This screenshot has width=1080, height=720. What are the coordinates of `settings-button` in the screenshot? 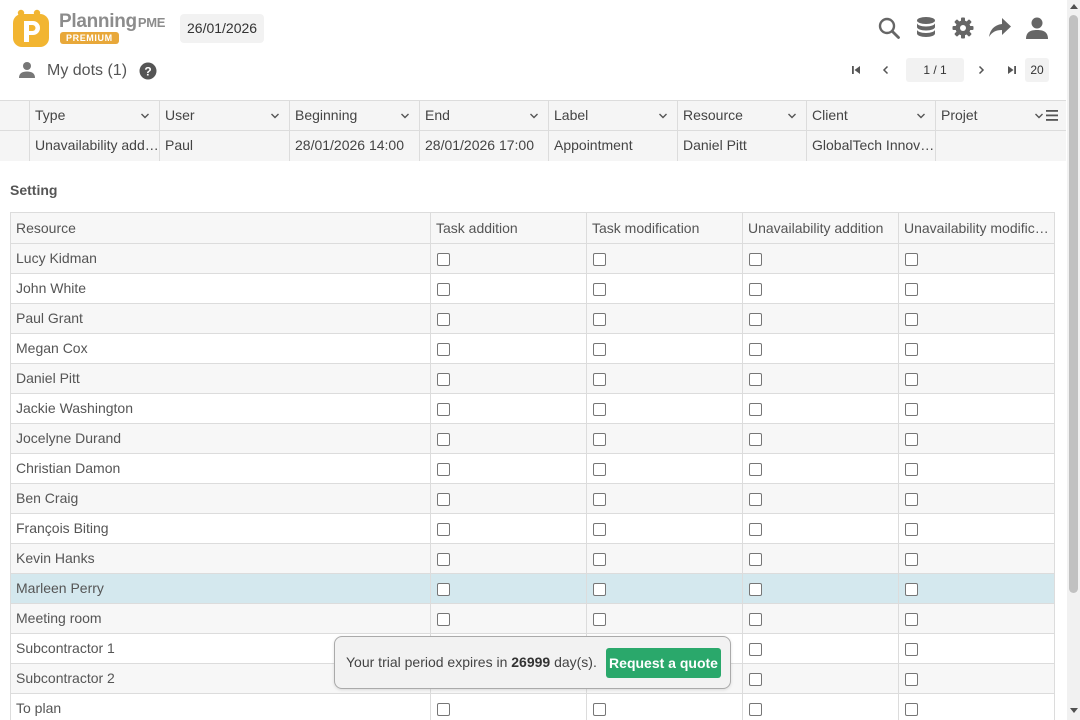 It's located at (963, 28).